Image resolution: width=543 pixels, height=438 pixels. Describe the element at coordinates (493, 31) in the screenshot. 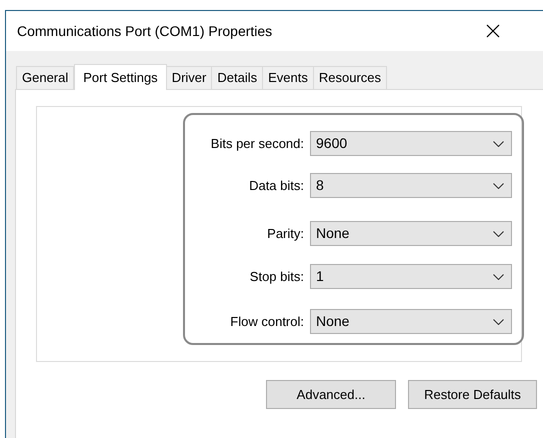

I see `close-icon` at that location.